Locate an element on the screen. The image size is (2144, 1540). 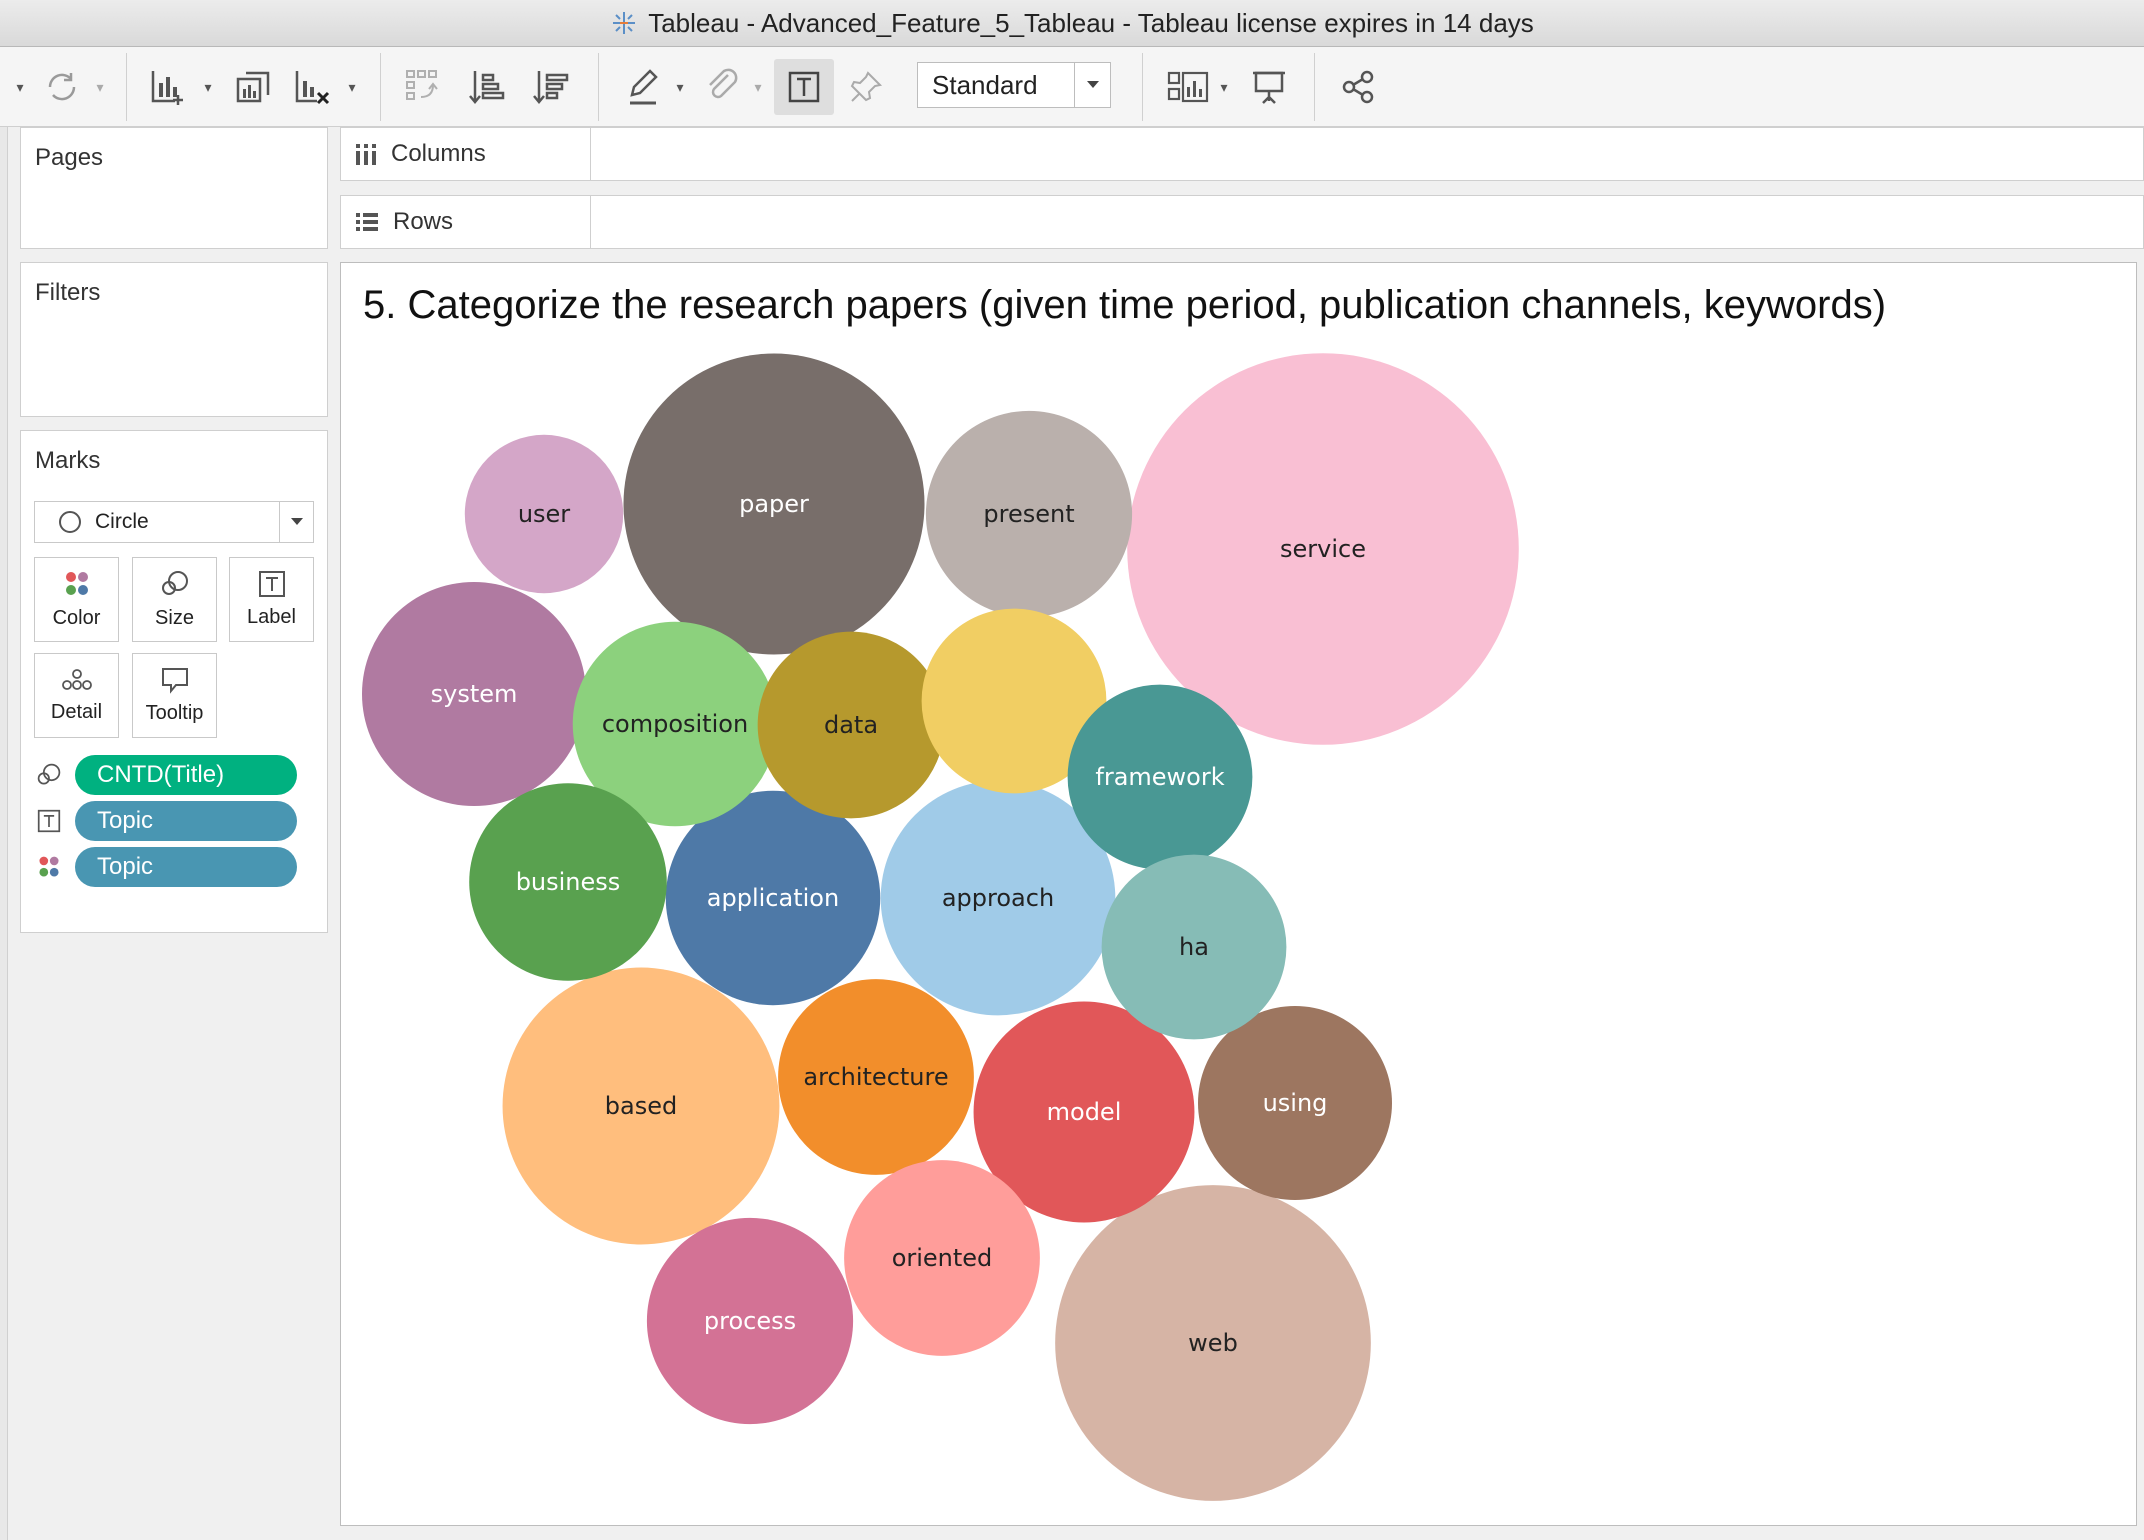
color-encoding-row: Topic is located at coordinates (166, 867).